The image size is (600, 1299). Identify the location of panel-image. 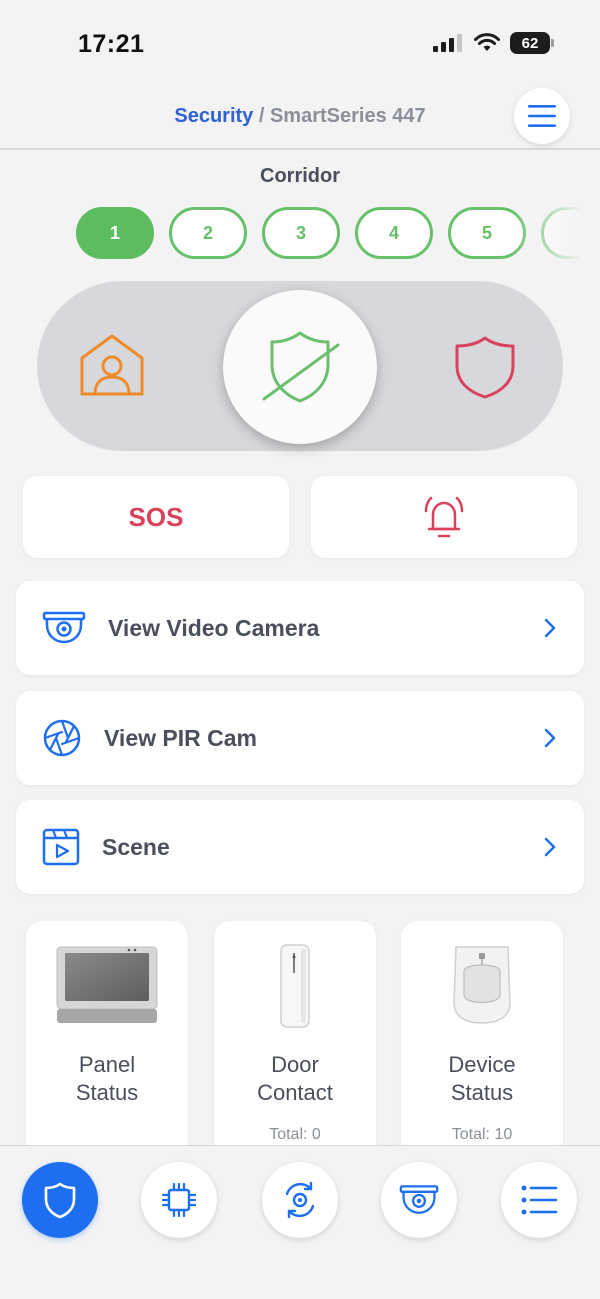
(107, 998).